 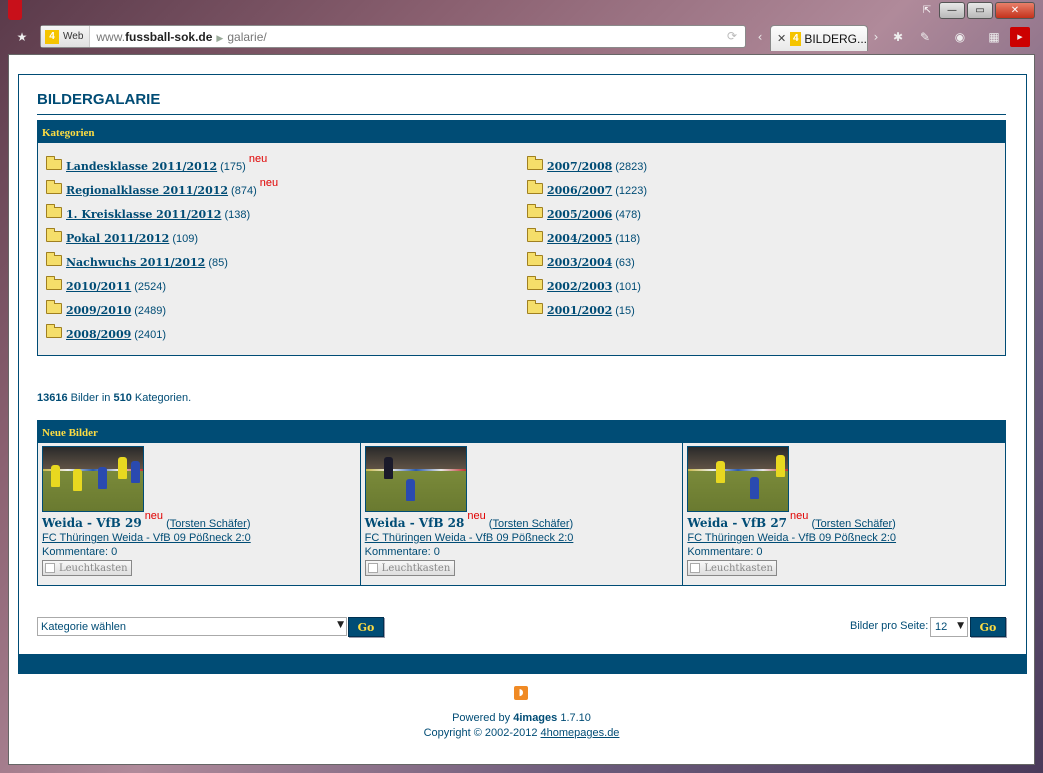 What do you see at coordinates (960, 37) in the screenshot?
I see `unite-icon: ◉` at bounding box center [960, 37].